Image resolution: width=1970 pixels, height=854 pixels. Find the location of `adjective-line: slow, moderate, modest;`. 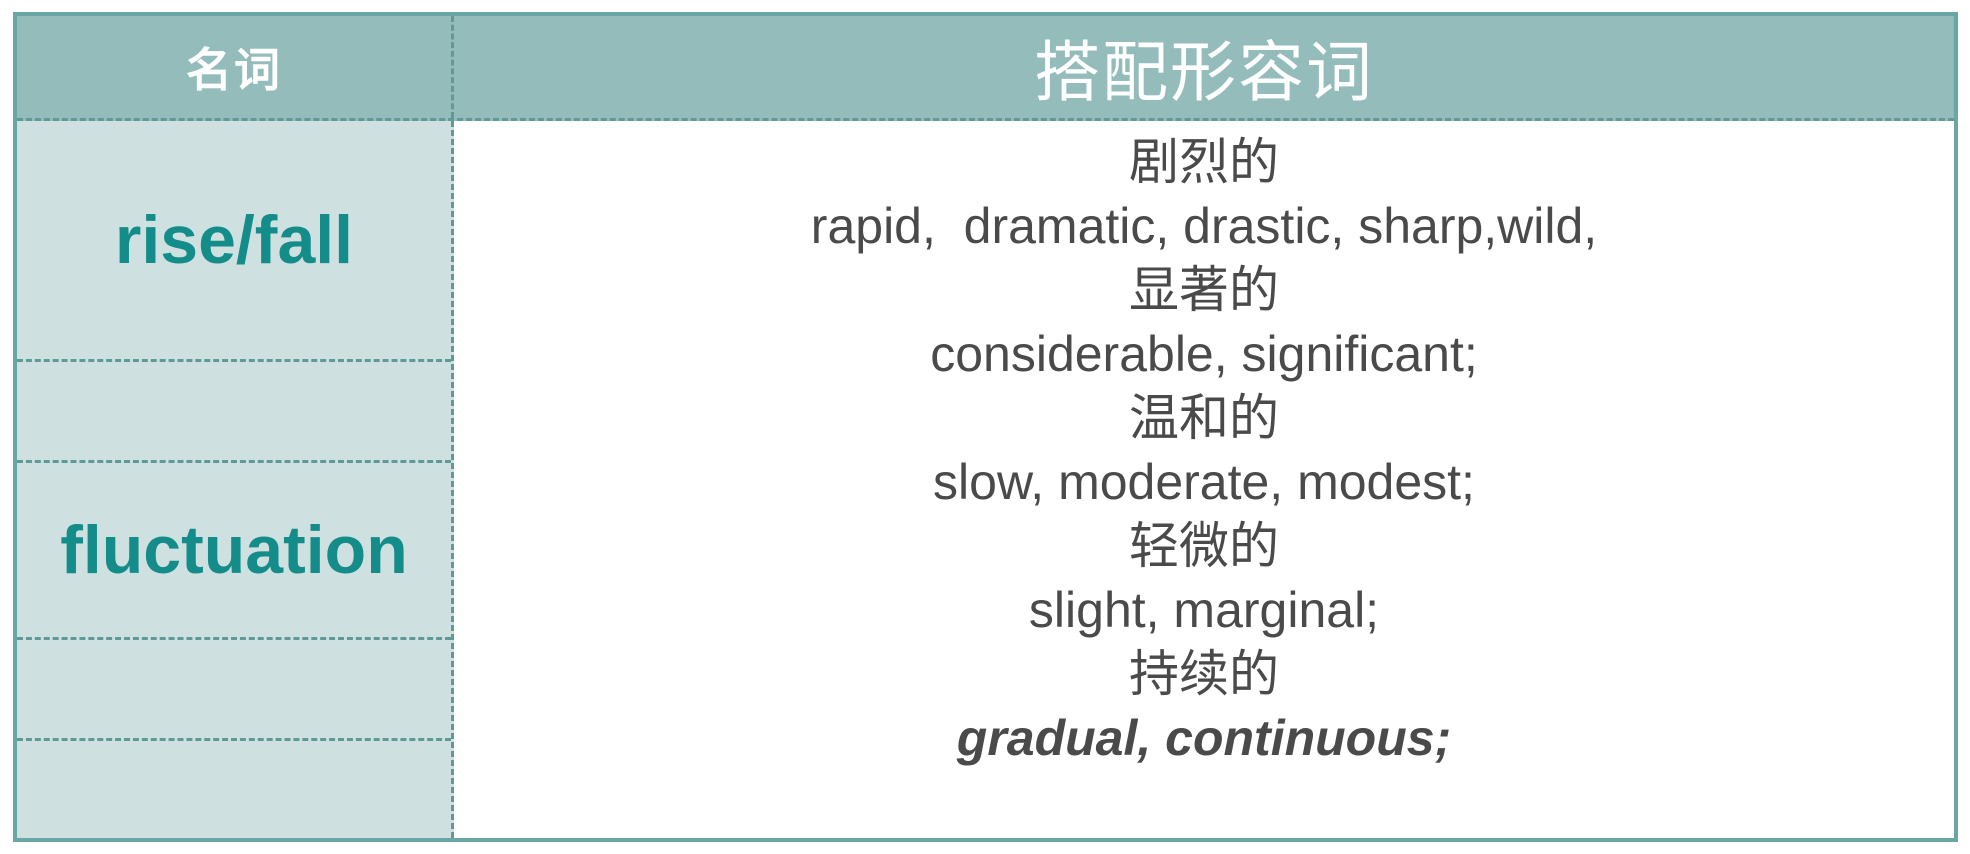

adjective-line: slow, moderate, modest; is located at coordinates (1204, 482).